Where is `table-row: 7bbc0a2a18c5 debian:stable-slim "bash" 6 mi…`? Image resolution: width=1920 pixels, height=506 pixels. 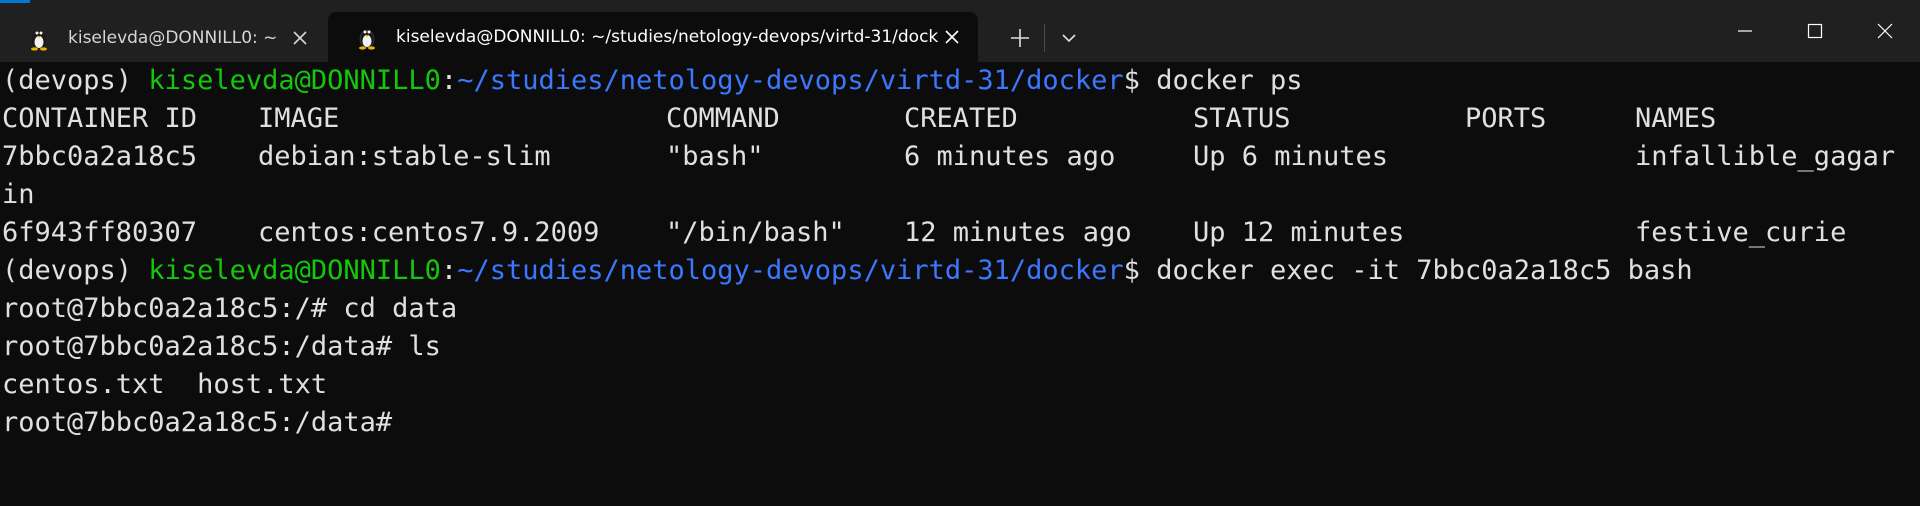
table-row: 7bbc0a2a18c5 debian:stable-slim "bash" 6 mi… is located at coordinates (949, 156).